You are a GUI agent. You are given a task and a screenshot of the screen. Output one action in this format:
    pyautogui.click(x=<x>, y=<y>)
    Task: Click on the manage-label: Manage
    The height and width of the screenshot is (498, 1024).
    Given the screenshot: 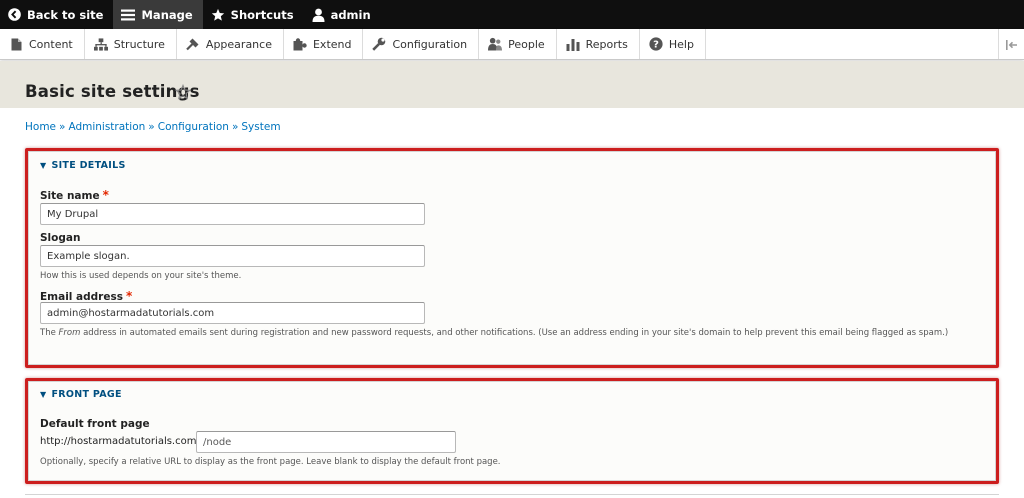 What is the action you would take?
    pyautogui.click(x=167, y=14)
    